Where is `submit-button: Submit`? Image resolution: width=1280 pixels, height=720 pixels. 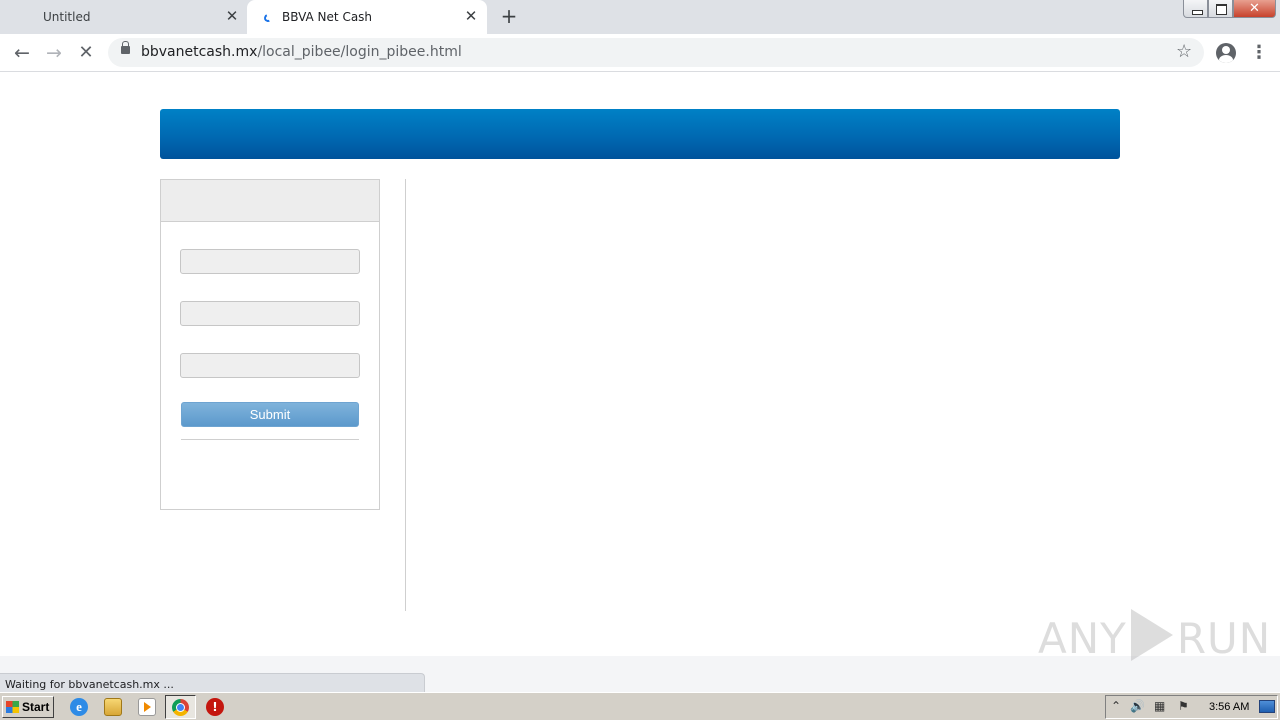 submit-button: Submit is located at coordinates (270, 414).